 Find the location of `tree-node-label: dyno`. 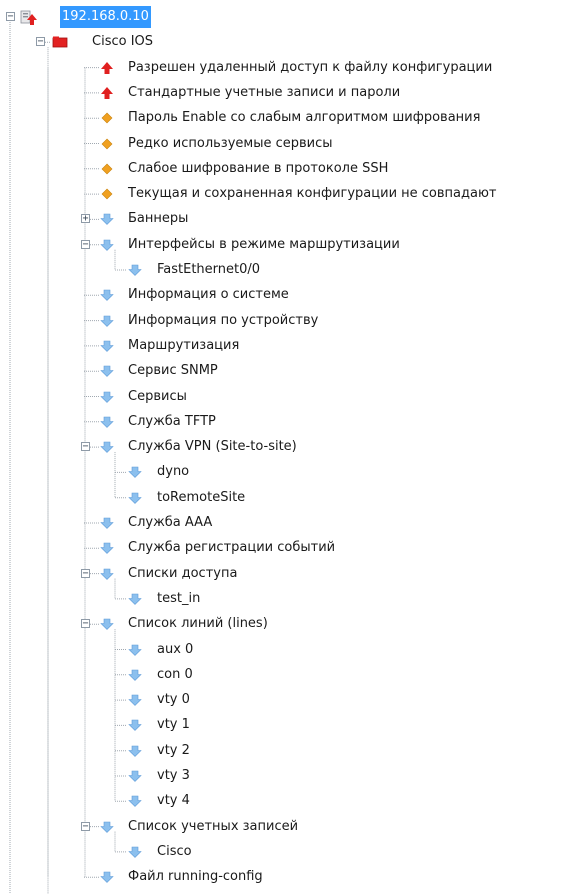

tree-node-label: dyno is located at coordinates (173, 472).